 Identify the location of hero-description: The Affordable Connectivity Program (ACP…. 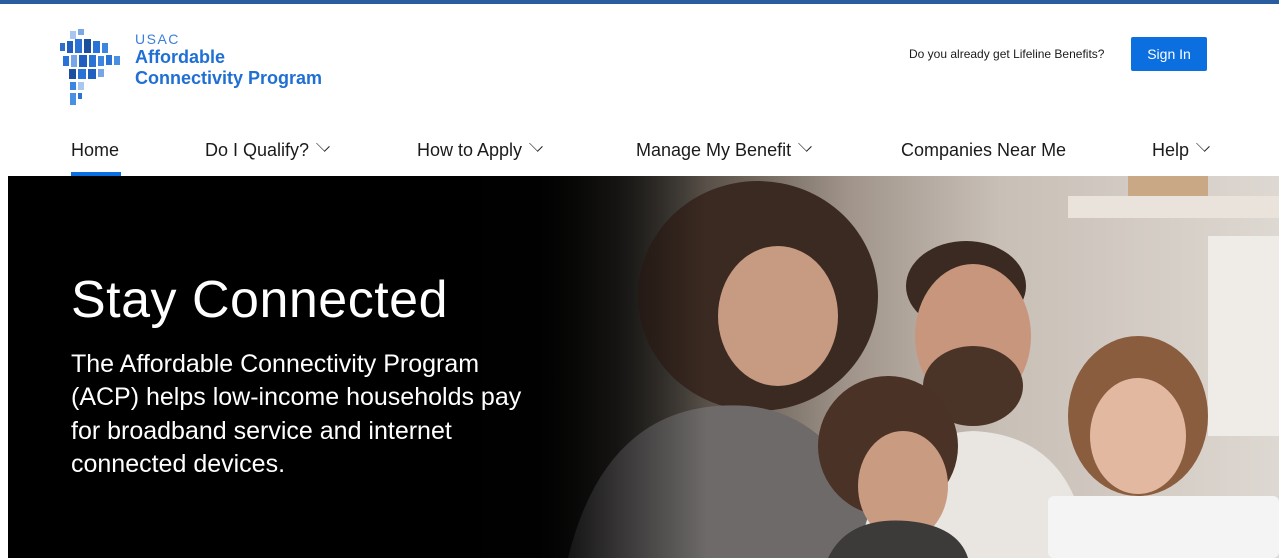
(296, 414).